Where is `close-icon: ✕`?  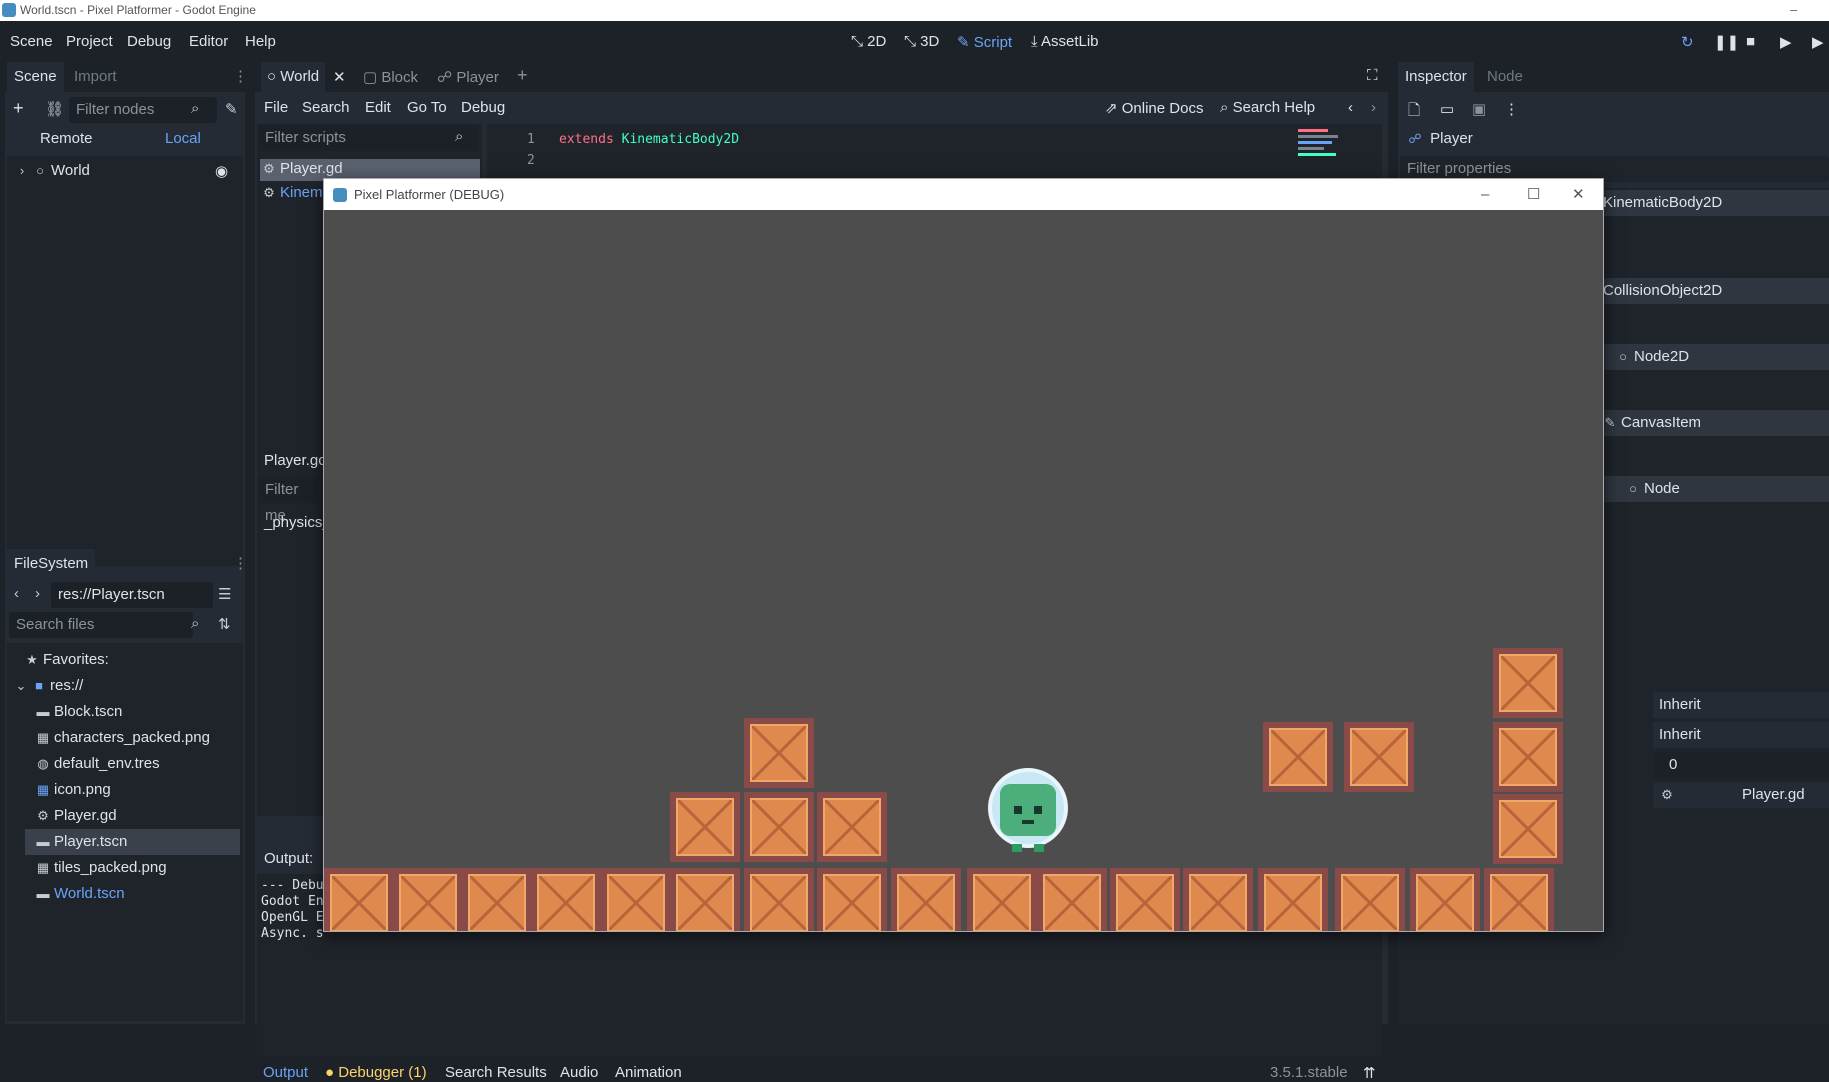
close-icon: ✕ is located at coordinates (1578, 194).